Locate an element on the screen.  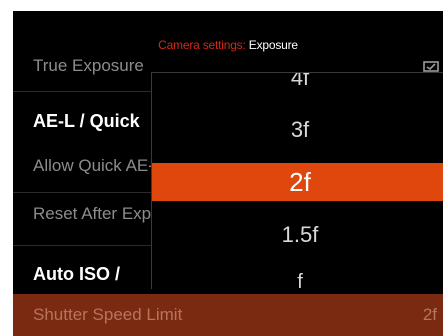
picker-option-selected: 2f is located at coordinates (297, 182).